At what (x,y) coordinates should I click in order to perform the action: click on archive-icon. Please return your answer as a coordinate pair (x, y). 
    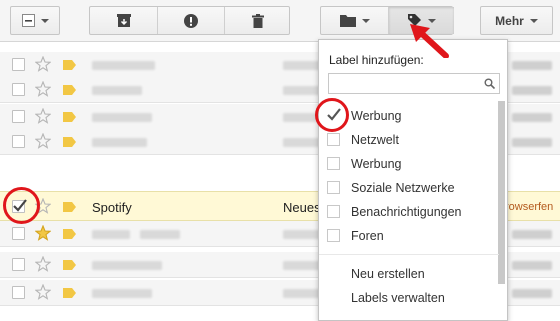
    Looking at the image, I should click on (123, 20).